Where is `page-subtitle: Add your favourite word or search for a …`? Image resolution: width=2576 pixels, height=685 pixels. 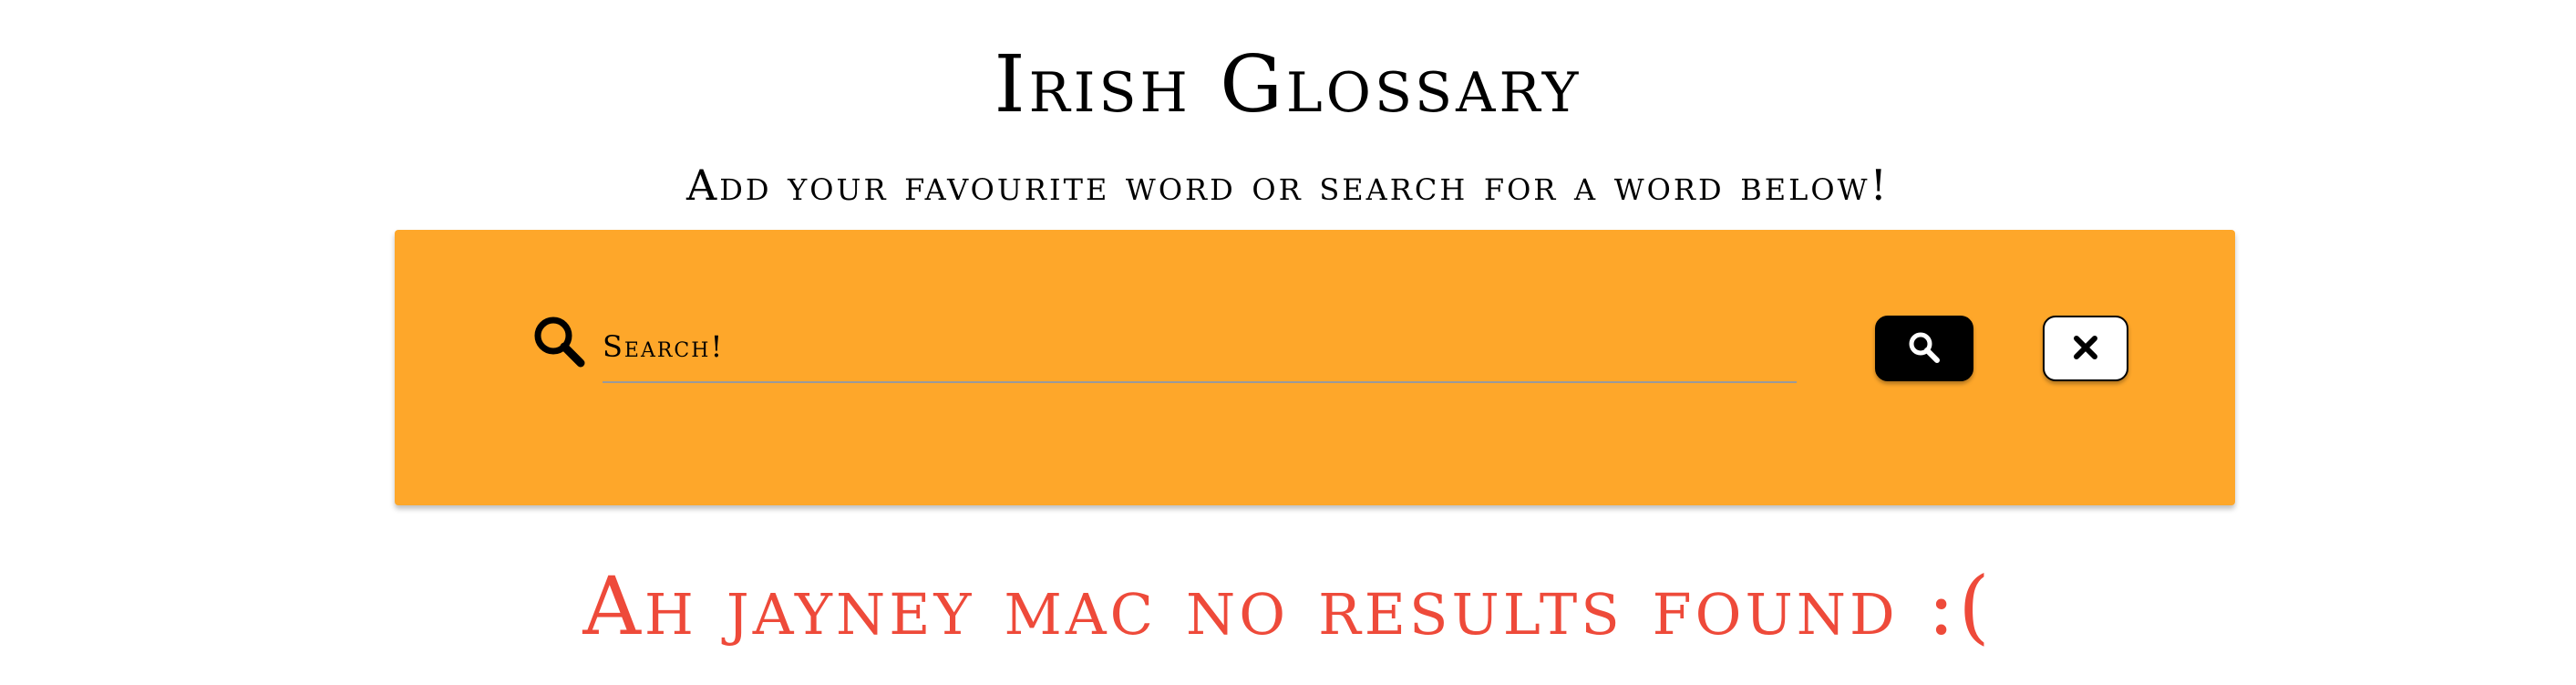
page-subtitle: Add your favourite word or search for a … is located at coordinates (1287, 185).